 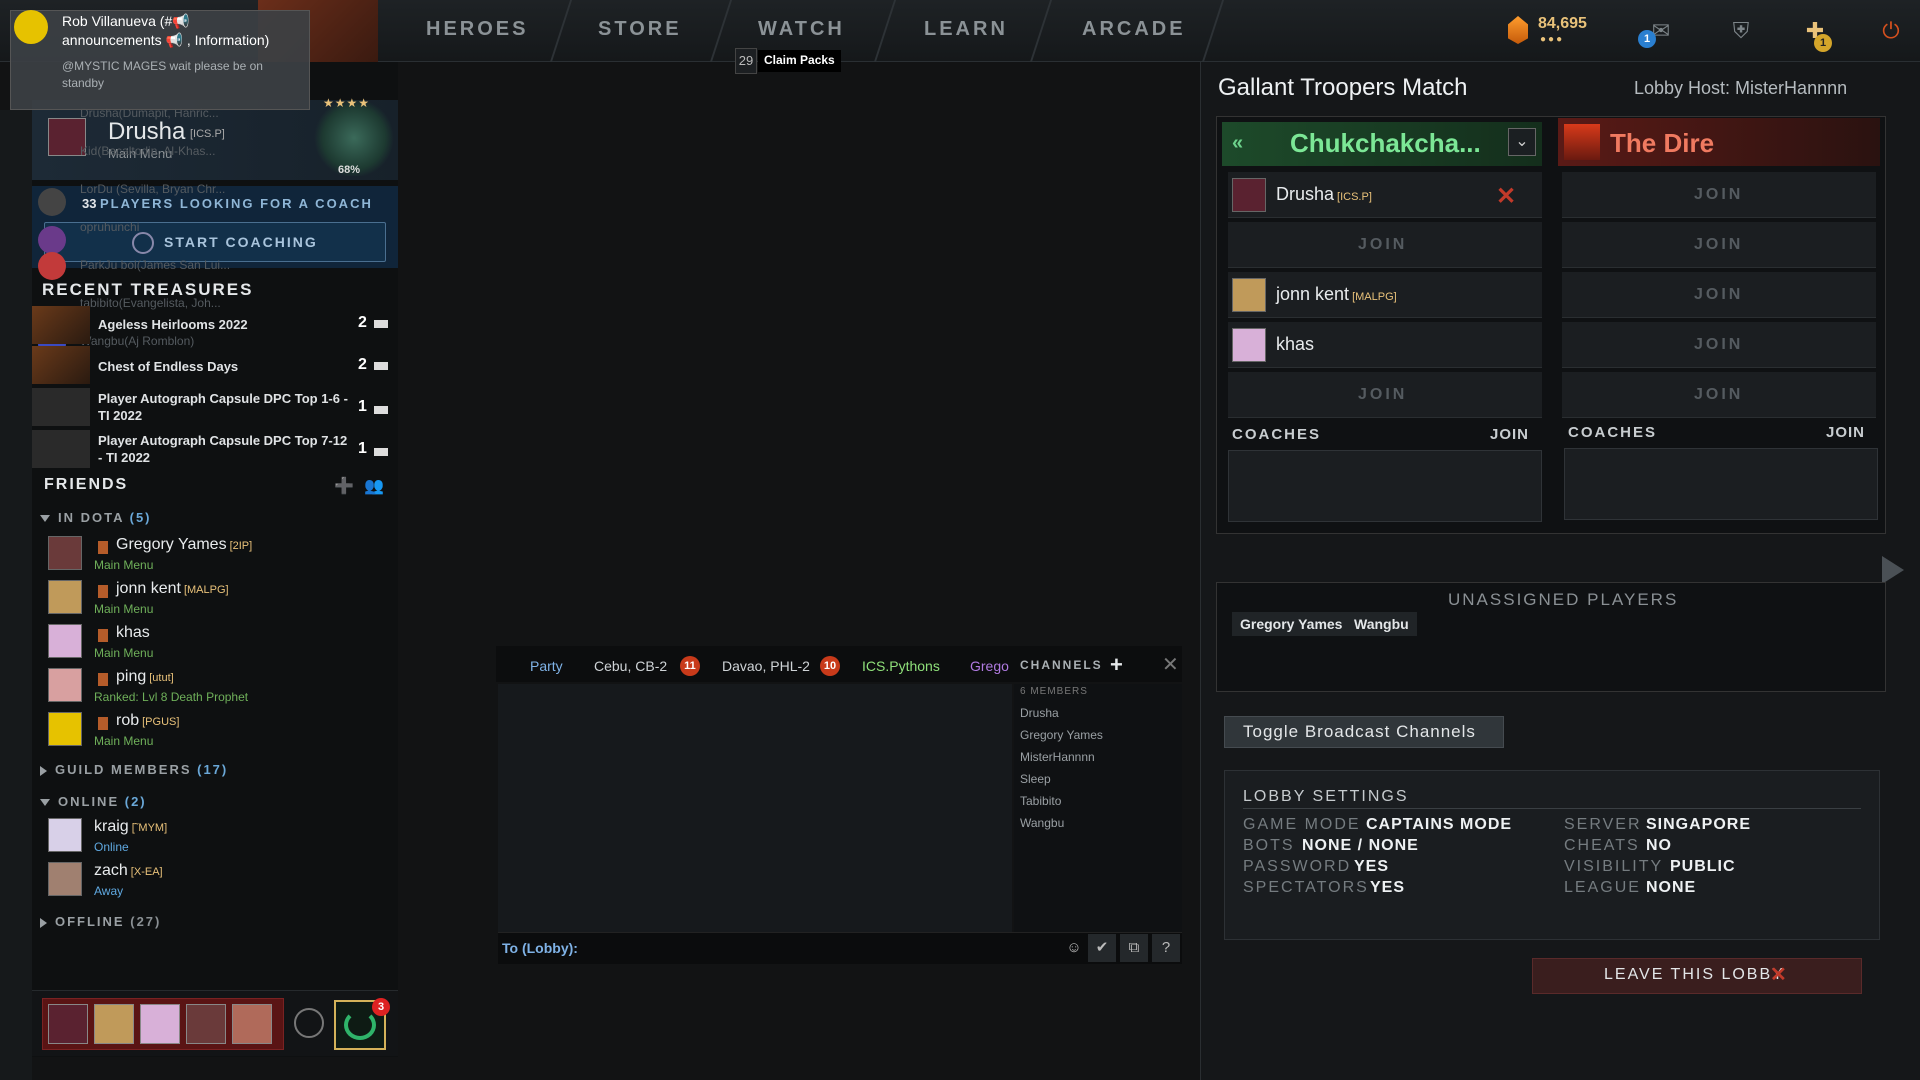 I want to click on close-icon: ✕, so click(x=1170, y=664).